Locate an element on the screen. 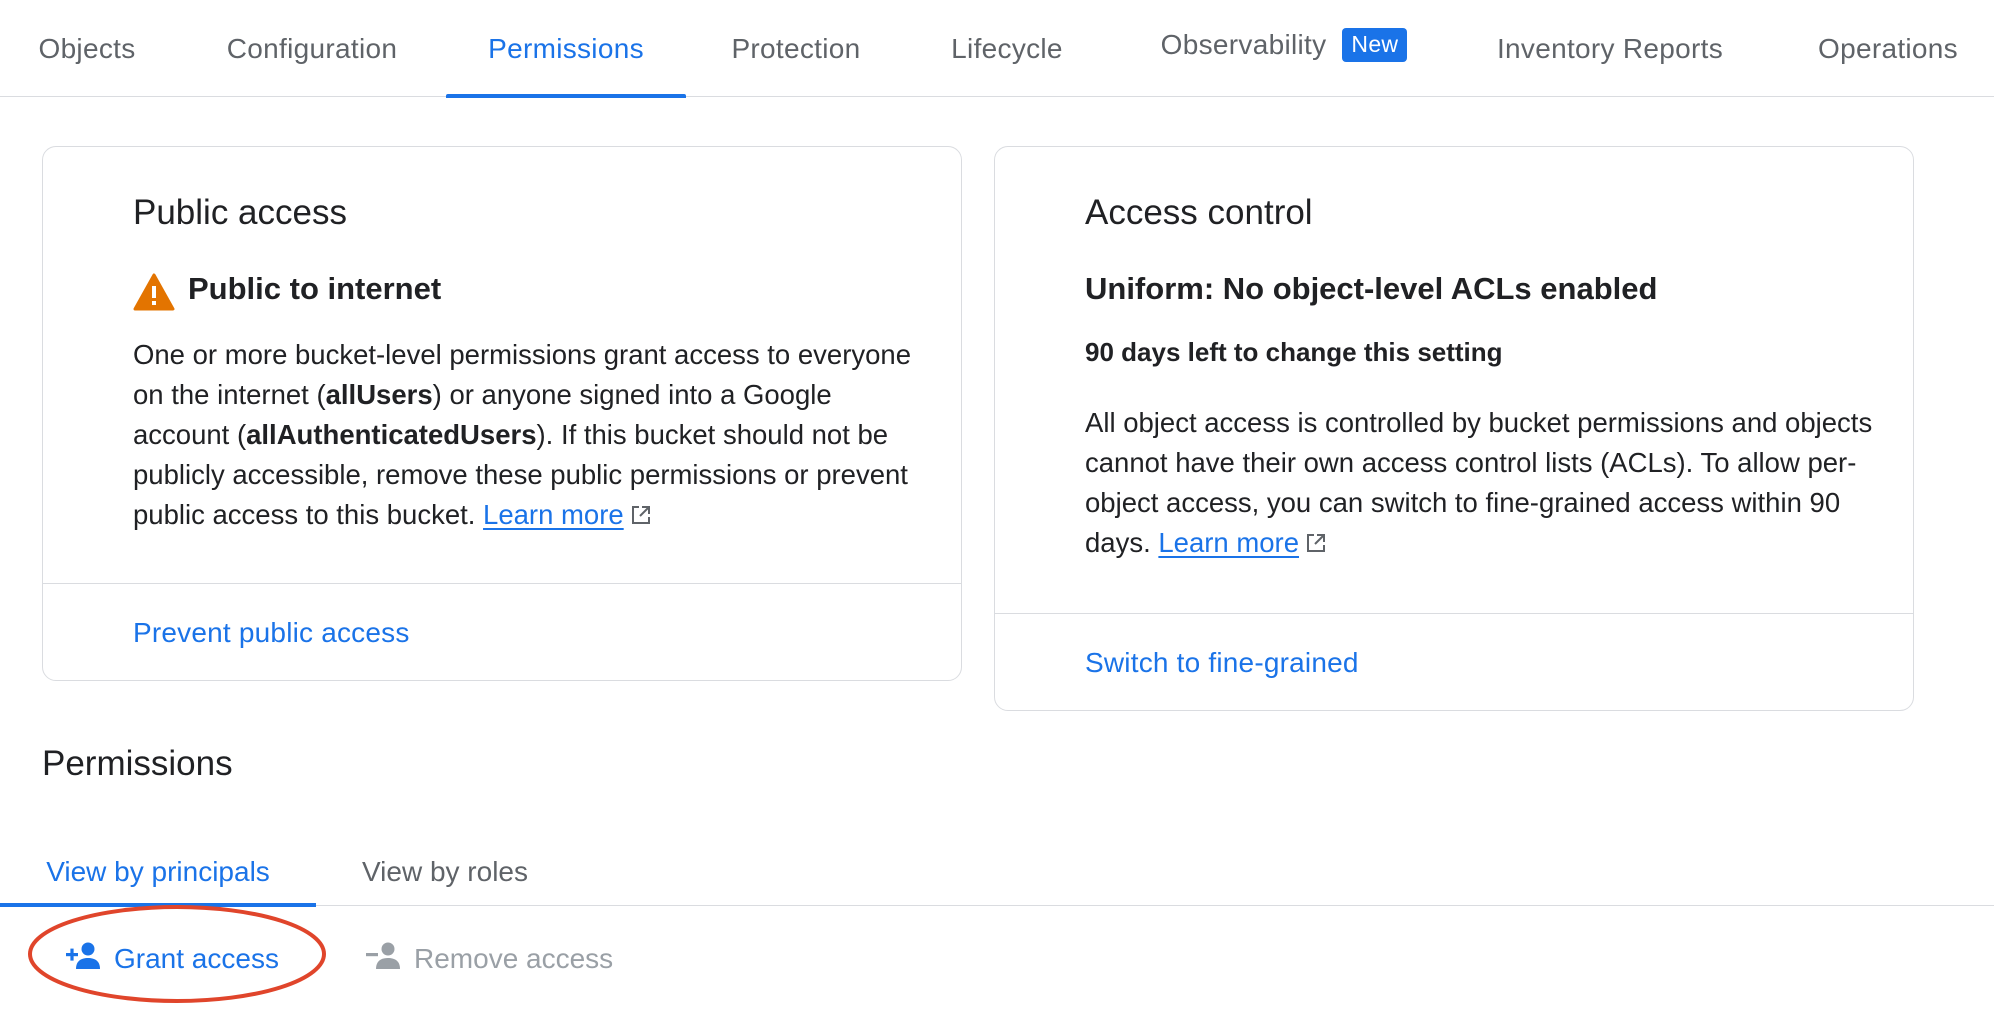 This screenshot has height=1010, width=1994. tab-permissions: Permissions is located at coordinates (566, 49).